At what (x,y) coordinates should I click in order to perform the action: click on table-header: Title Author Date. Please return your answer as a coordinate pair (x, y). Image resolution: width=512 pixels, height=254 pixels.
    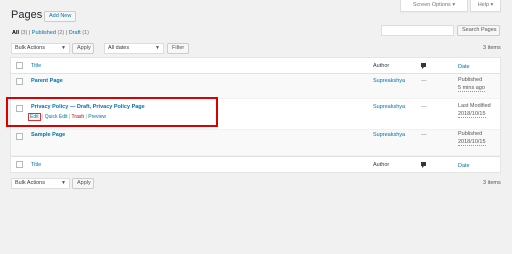
    Looking at the image, I should click on (255, 66).